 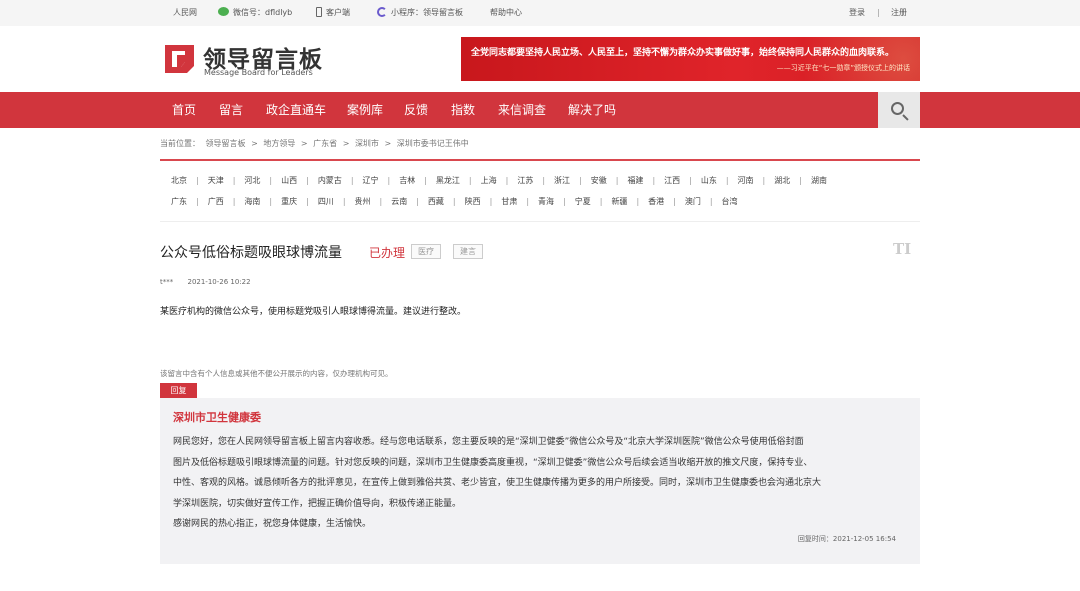 I want to click on province-link: 云南, so click(x=399, y=201).